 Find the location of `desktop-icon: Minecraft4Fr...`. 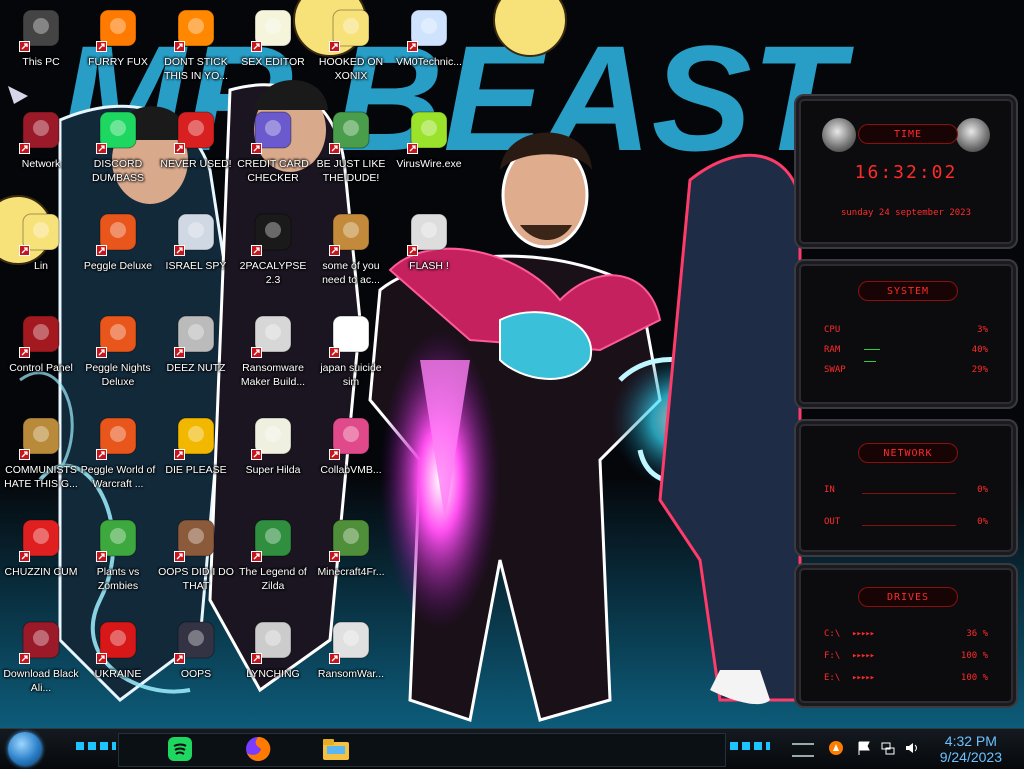

desktop-icon: Minecraft4Fr... is located at coordinates (351, 566).